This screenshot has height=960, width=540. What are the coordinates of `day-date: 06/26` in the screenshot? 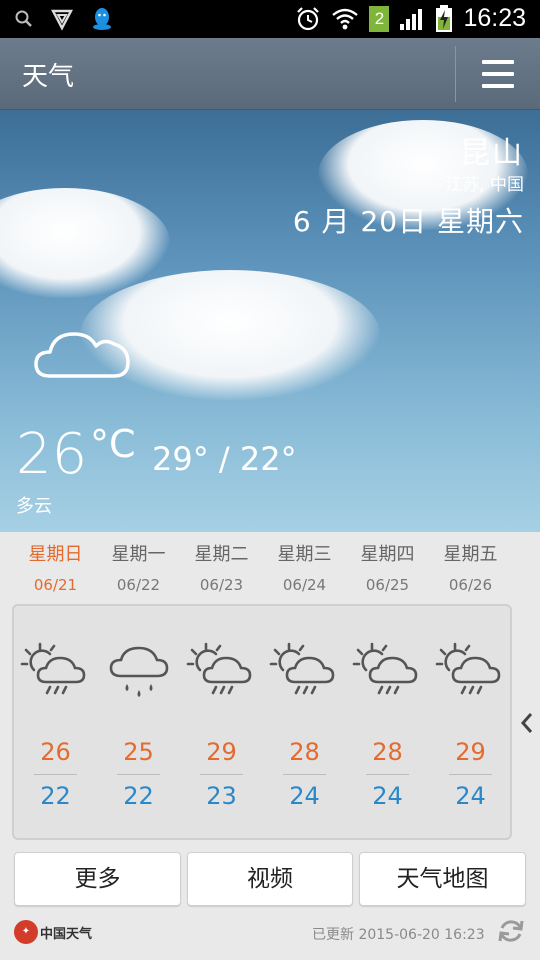 It's located at (470, 585).